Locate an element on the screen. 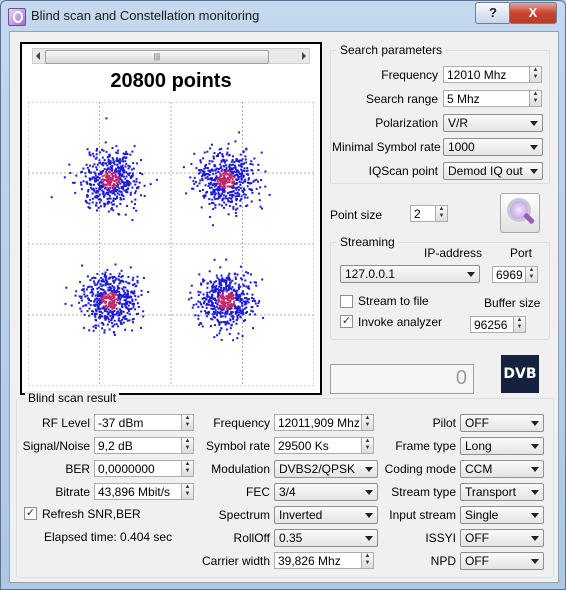 The height and width of the screenshot is (590, 566). result-frequency-spinner: ▲ ▼ is located at coordinates (367, 422).